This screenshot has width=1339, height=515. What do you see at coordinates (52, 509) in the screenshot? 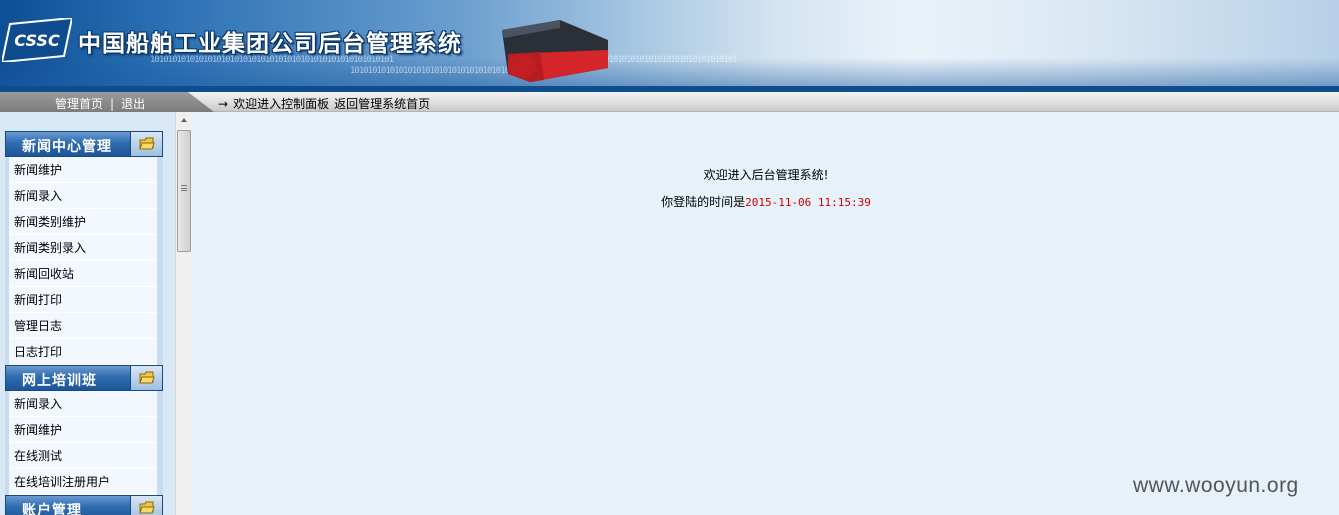
I see `menu-header-label: 账户管理` at bounding box center [52, 509].